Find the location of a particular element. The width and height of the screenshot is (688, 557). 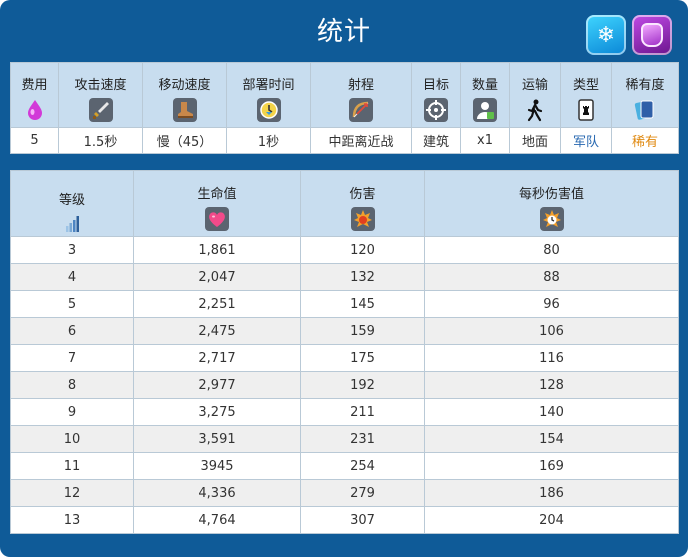

cell-dps: 116 is located at coordinates (551, 358).